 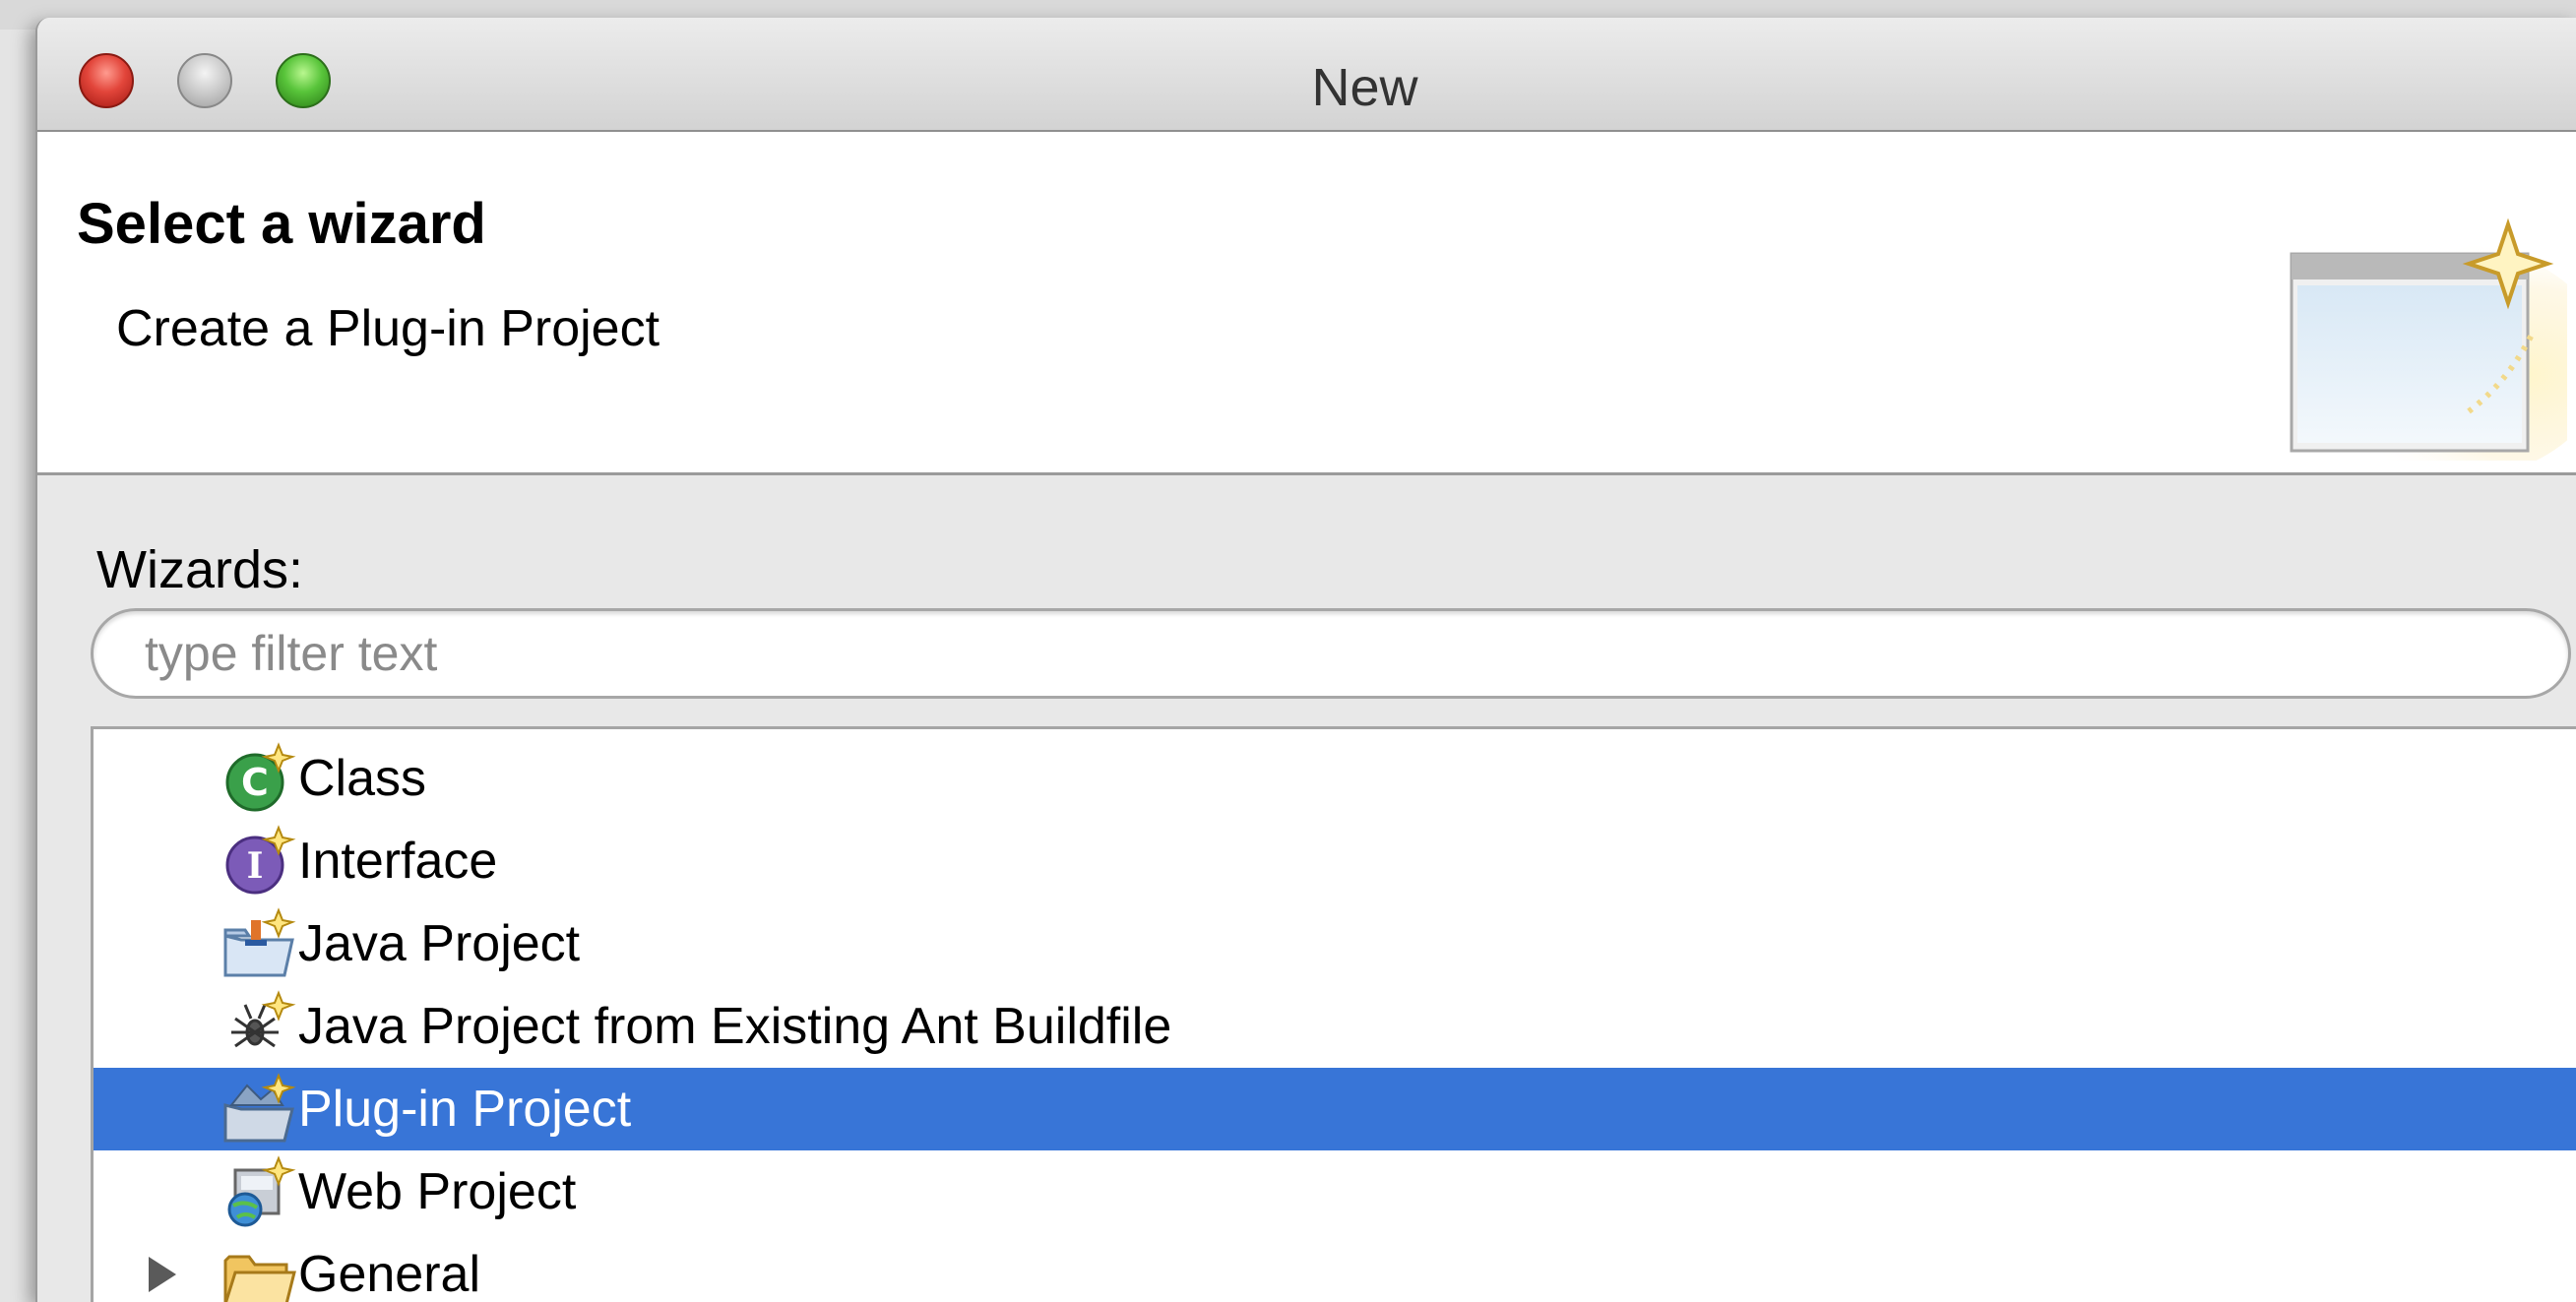 What do you see at coordinates (363, 778) in the screenshot?
I see `tree-item-label: Class` at bounding box center [363, 778].